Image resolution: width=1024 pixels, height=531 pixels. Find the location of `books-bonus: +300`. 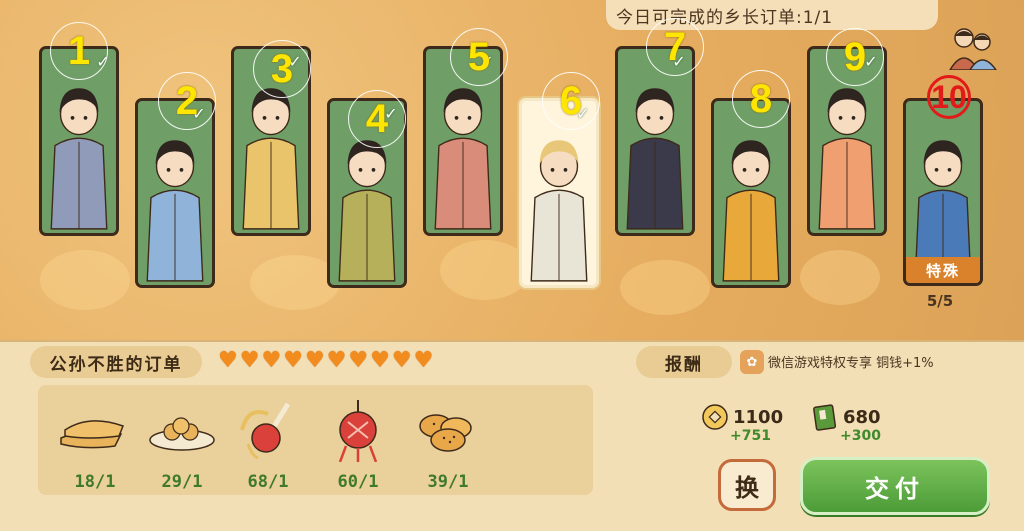

books-bonus: +300 is located at coordinates (860, 436).